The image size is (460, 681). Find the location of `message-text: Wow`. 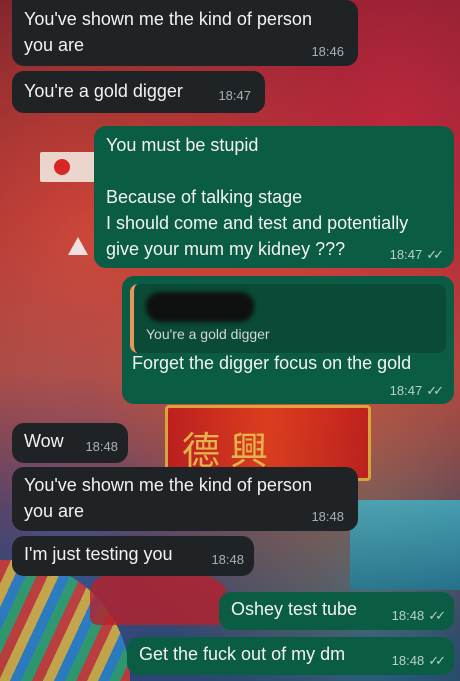

message-text: Wow is located at coordinates (44, 441).